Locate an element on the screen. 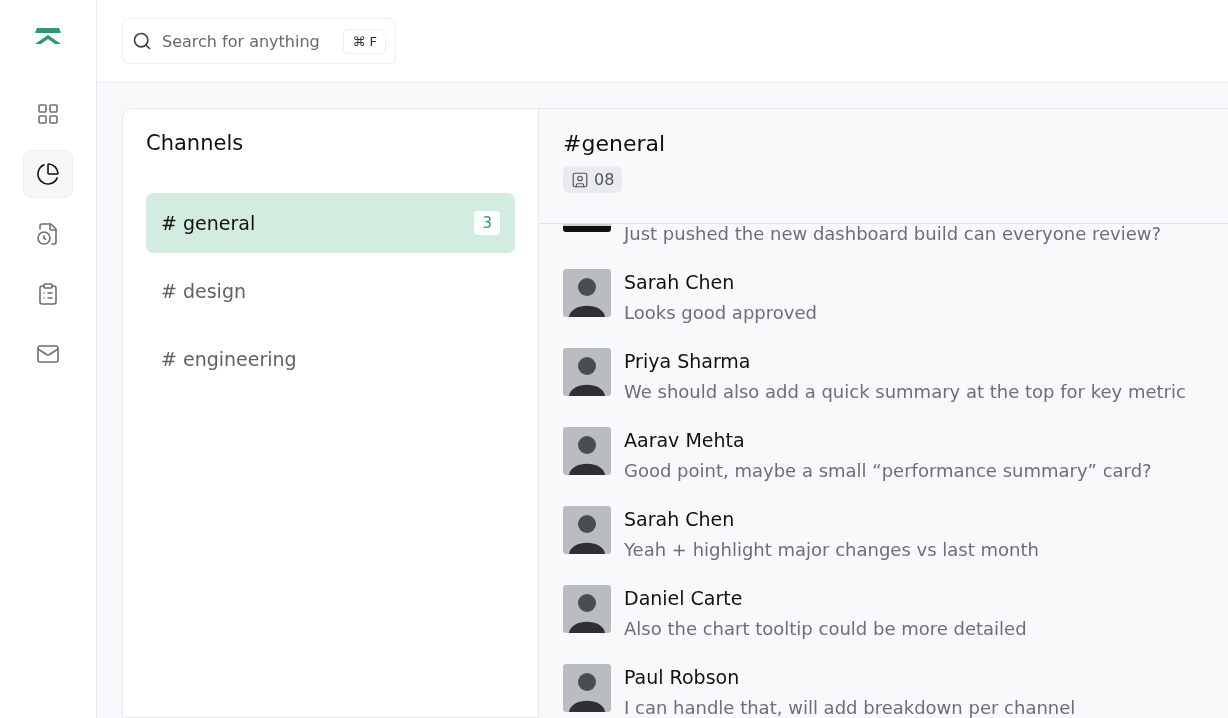  grid-icon is located at coordinates (48, 114).